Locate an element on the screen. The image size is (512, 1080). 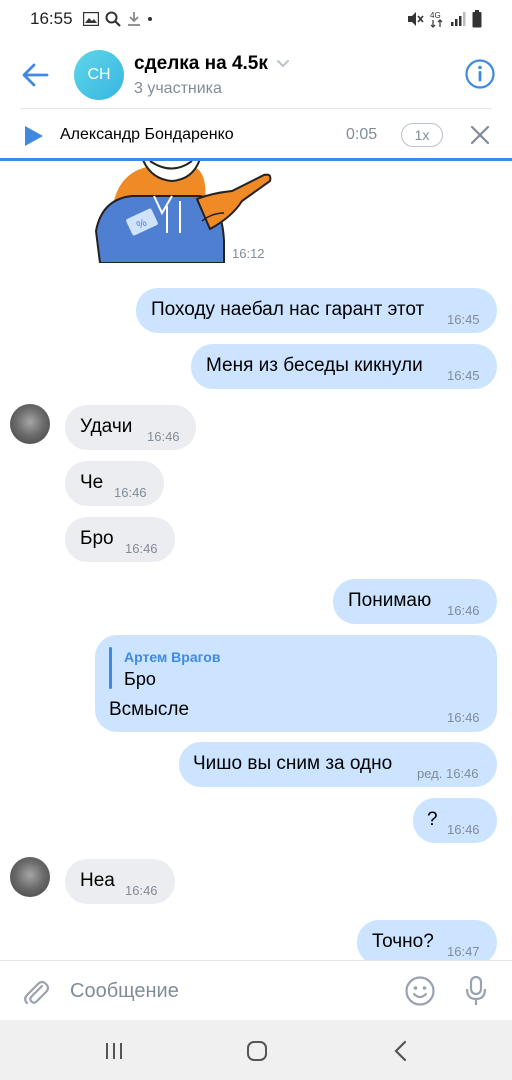
message-bubble-outgoing-reply: Артем Врагов Бро Всмысле 16:46 is located at coordinates (296, 683).